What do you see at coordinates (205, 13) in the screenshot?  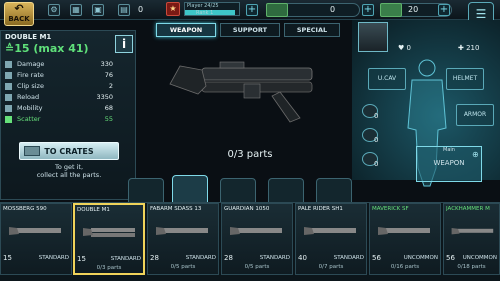 I see `rank-label: Rank 1` at bounding box center [205, 13].